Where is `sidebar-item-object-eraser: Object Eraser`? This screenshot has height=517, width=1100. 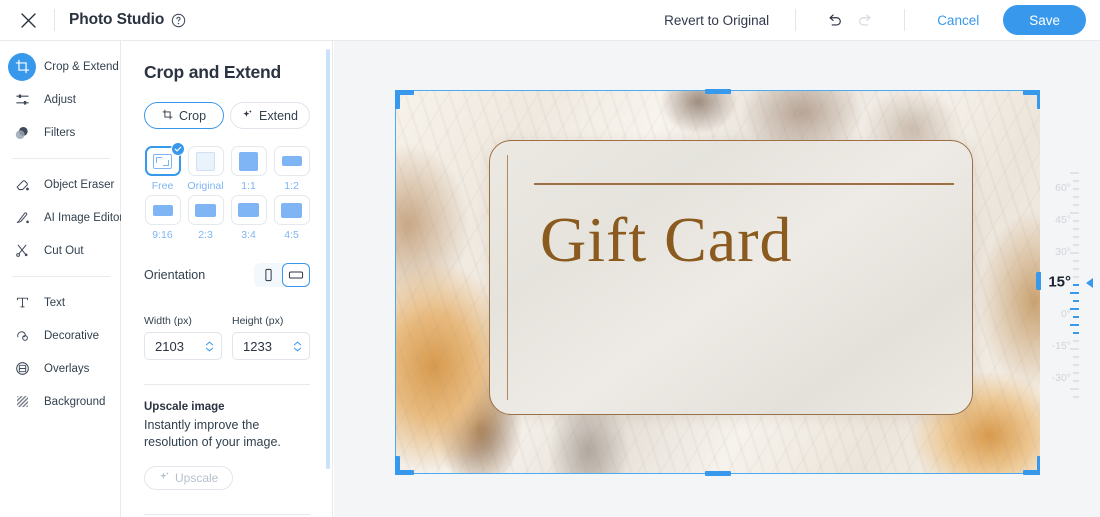 sidebar-item-object-eraser: Object Eraser is located at coordinates (60, 184).